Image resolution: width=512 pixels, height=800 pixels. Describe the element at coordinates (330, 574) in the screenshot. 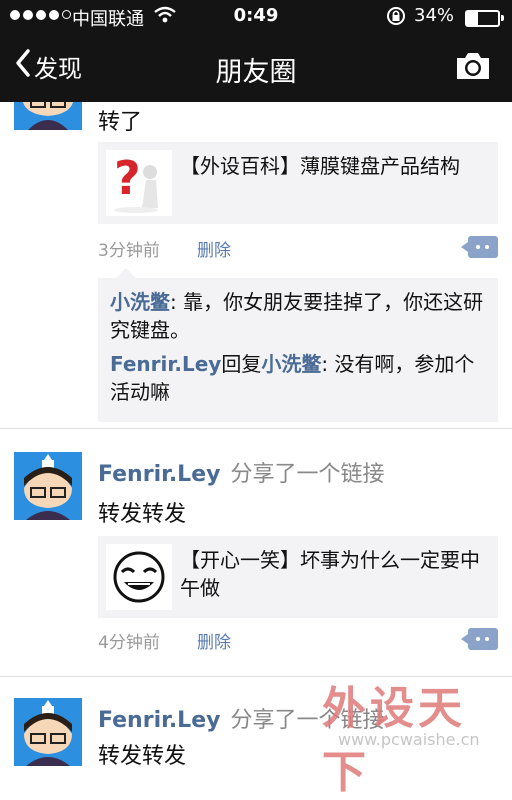

I see `link-title: 【开心一笑】坏事为什么一定要中午做` at that location.